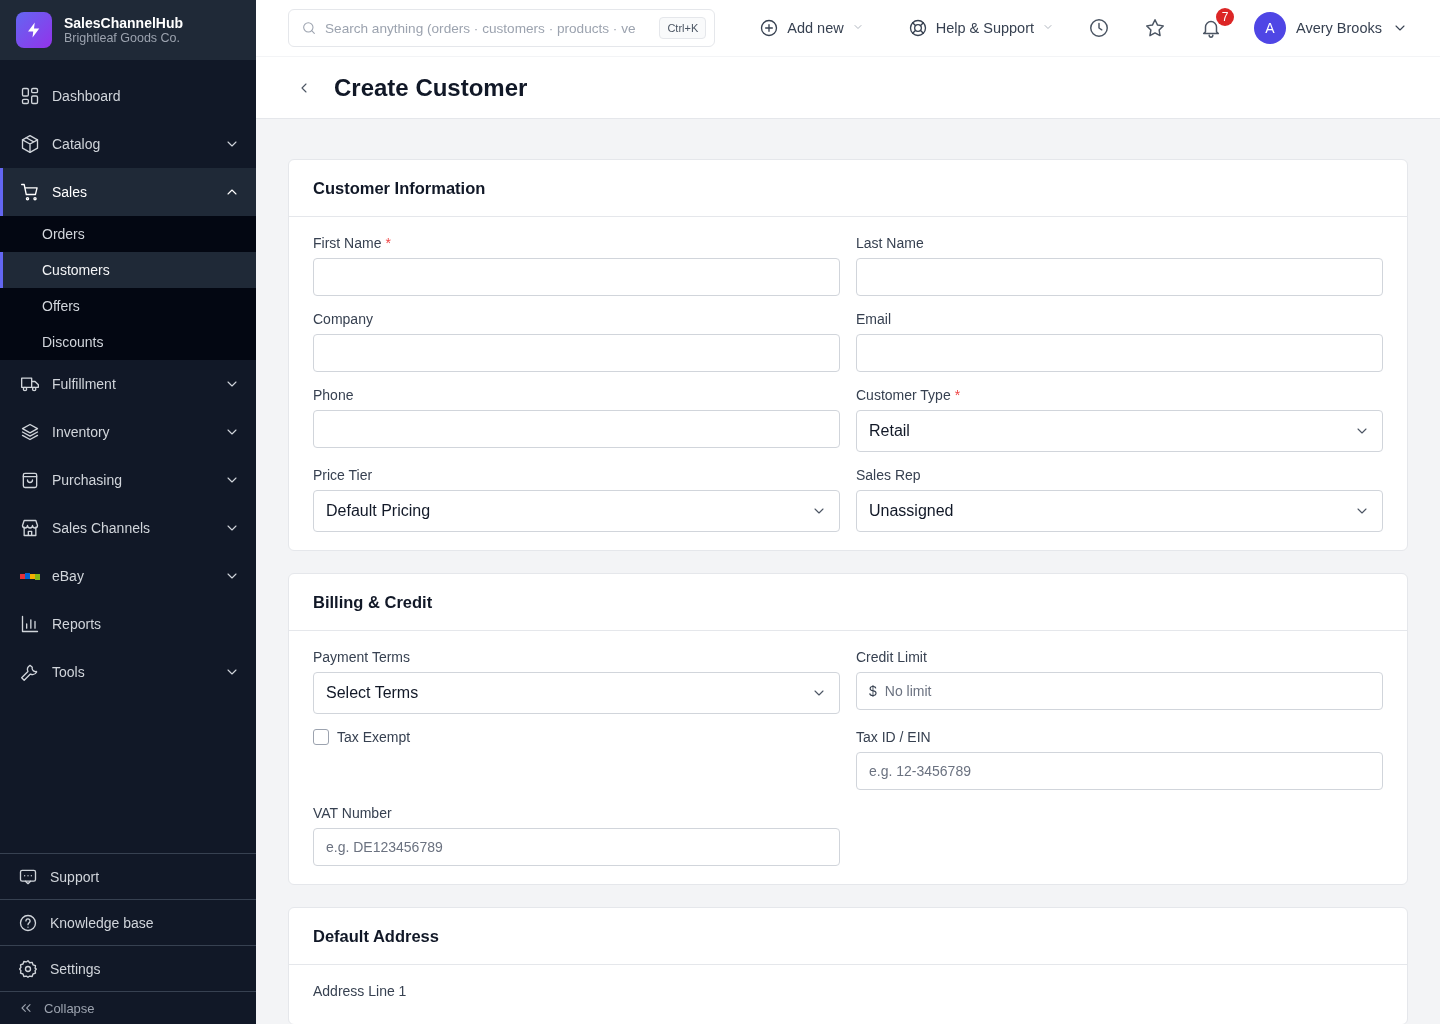 Image resolution: width=1440 pixels, height=1024 pixels. I want to click on field-label: Tax ID / EIN, so click(894, 737).